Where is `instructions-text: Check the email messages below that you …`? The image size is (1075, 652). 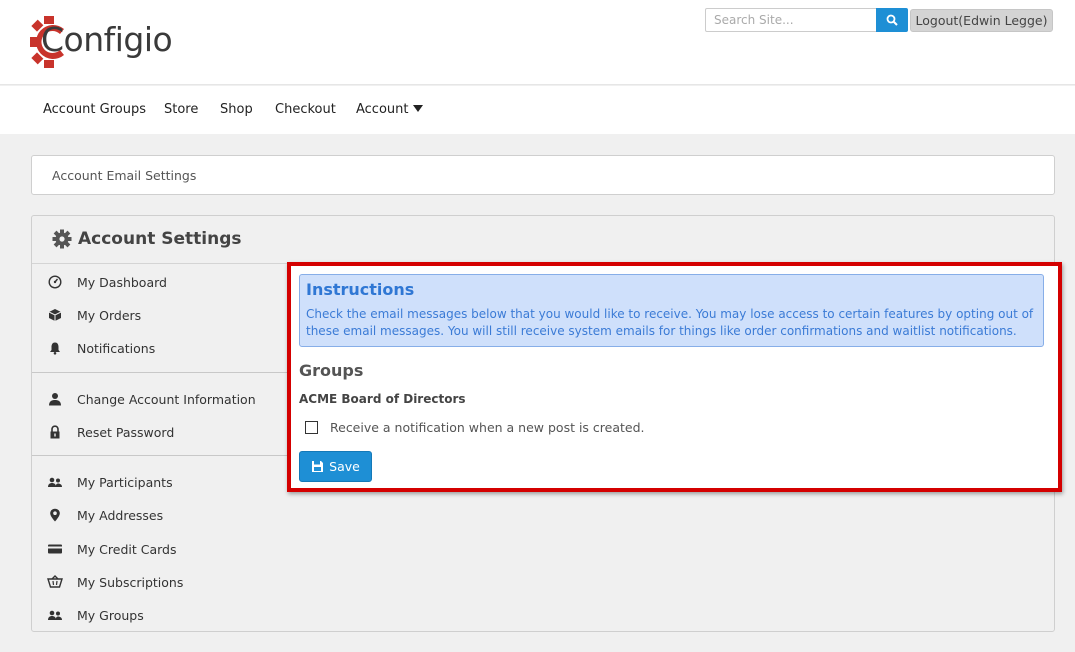 instructions-text: Check the email messages below that you … is located at coordinates (670, 322).